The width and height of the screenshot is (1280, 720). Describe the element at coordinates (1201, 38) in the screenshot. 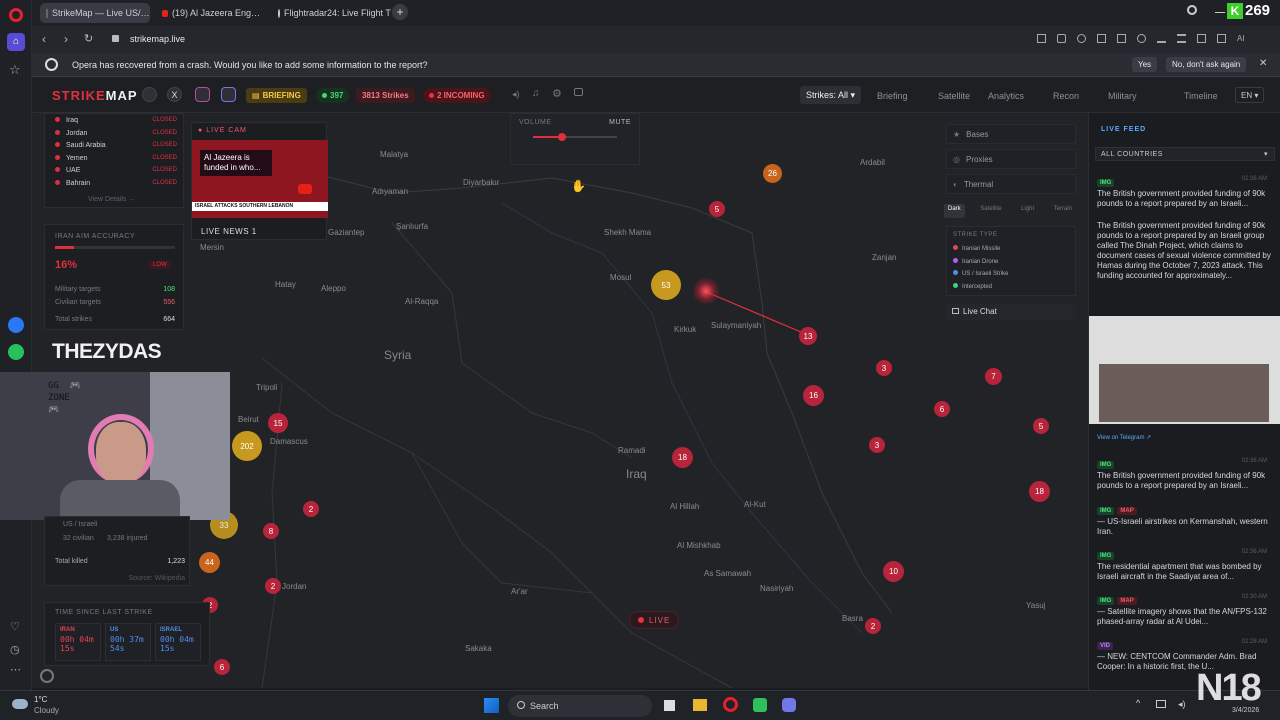

I see `wallet-icon` at that location.